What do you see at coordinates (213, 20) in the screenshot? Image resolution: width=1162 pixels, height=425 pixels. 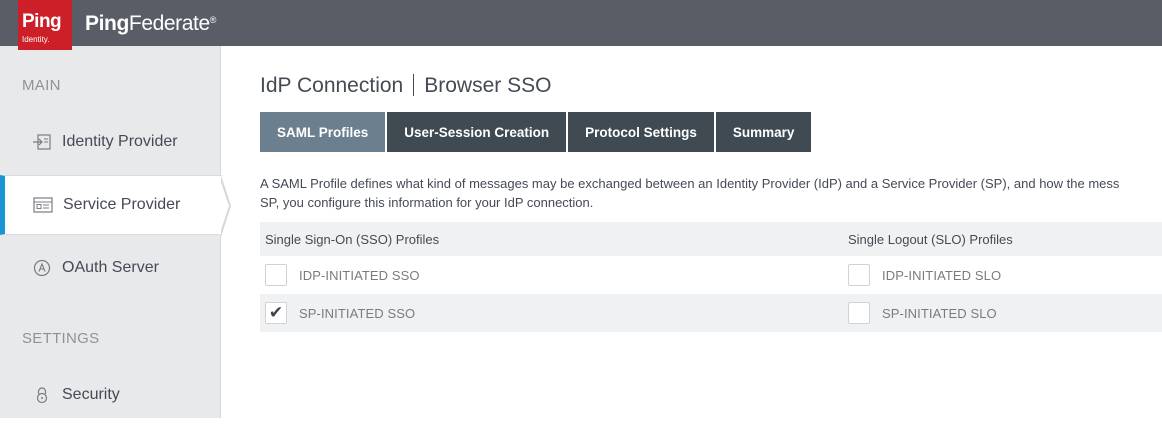 I see `trademark-symbol: ®` at bounding box center [213, 20].